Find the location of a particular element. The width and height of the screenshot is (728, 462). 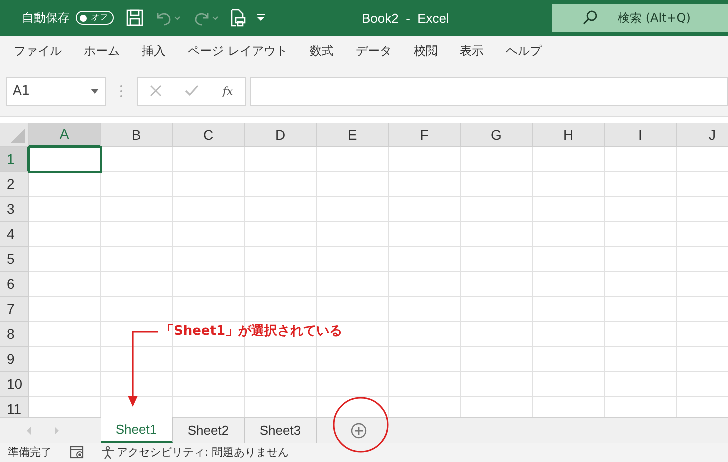

column-header: D is located at coordinates (281, 135).